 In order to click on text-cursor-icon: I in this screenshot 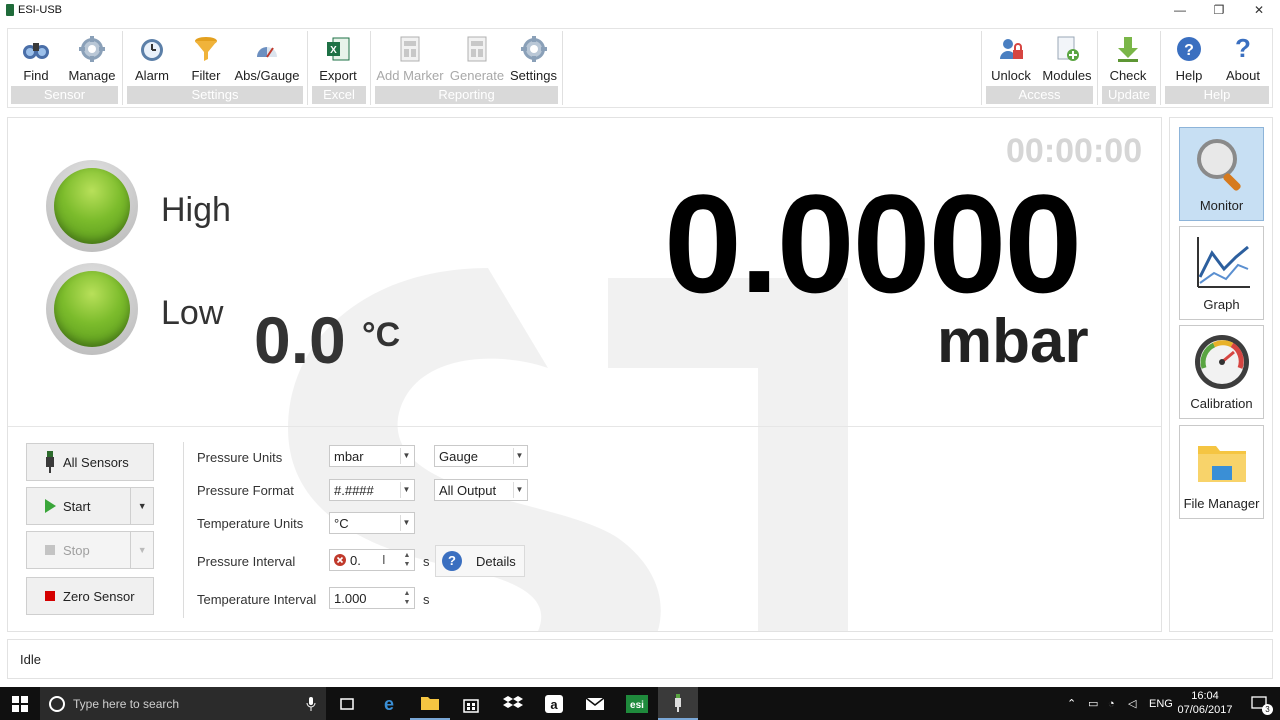, I will do `click(384, 559)`.